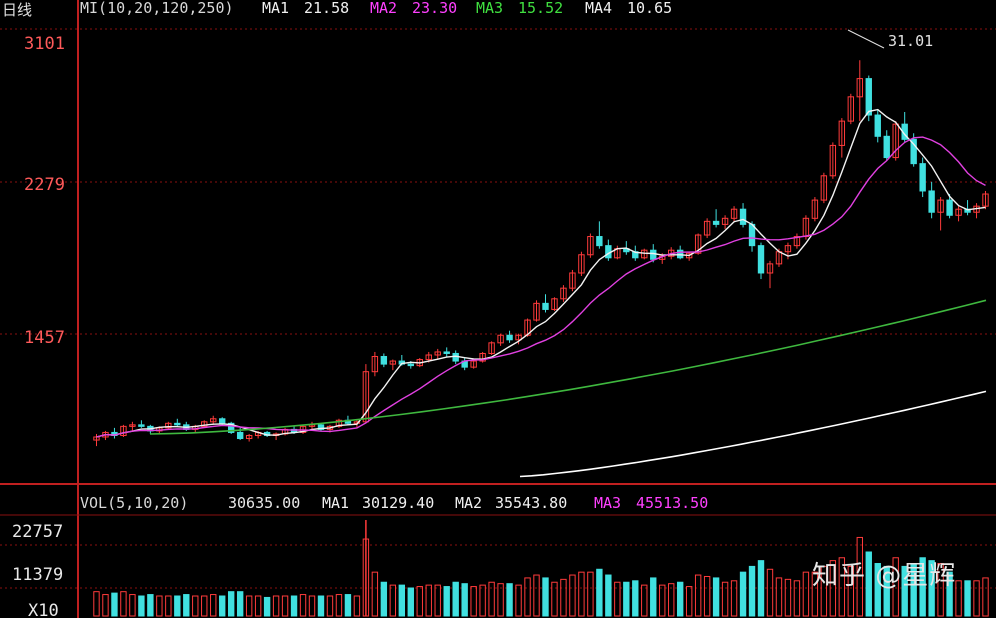 This screenshot has height=618, width=996. What do you see at coordinates (326, 8) in the screenshot?
I see `ma1-value: 21.58` at bounding box center [326, 8].